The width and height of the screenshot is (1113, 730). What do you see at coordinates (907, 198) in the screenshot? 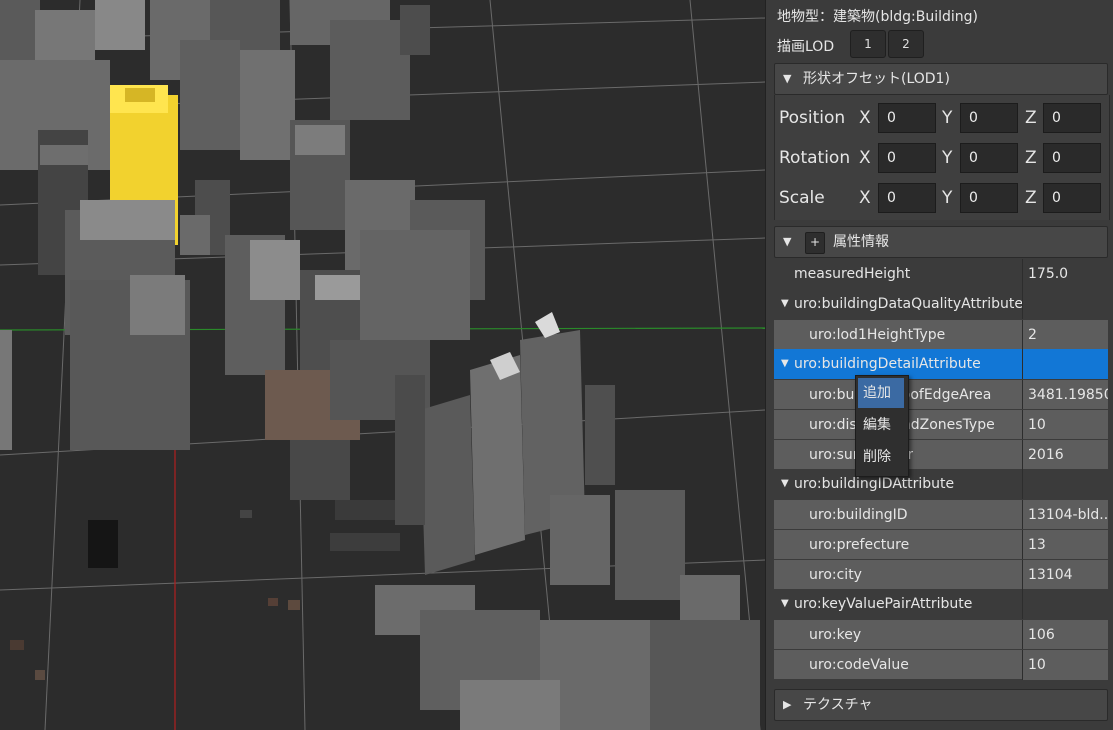
I see `scale-x-input: 0` at bounding box center [907, 198].